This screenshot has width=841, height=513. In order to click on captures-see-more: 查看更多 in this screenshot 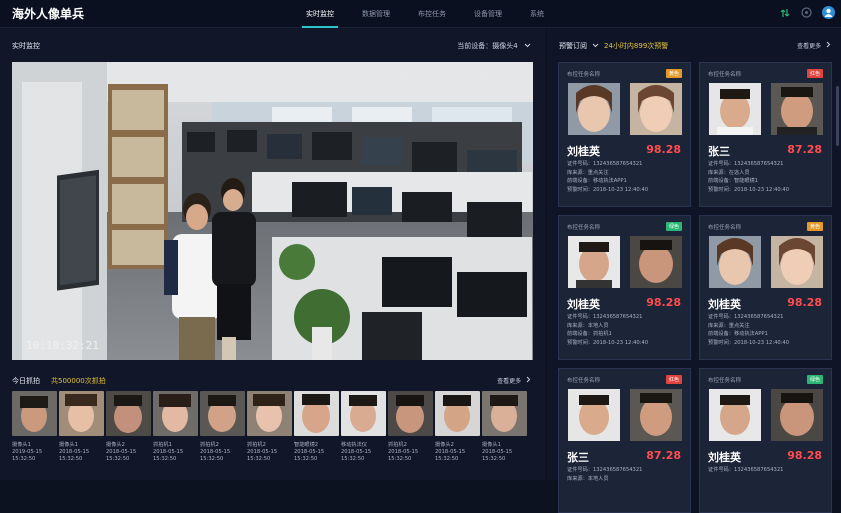, I will do `click(514, 380)`.